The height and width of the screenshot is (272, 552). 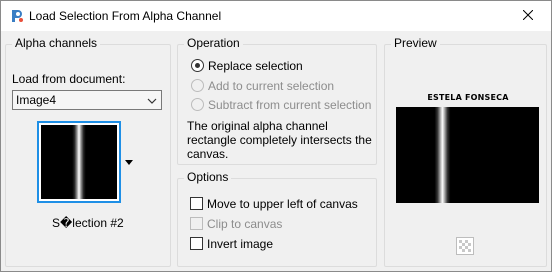 I want to click on window-title: Load Selection From Alpha Channel, so click(x=125, y=16).